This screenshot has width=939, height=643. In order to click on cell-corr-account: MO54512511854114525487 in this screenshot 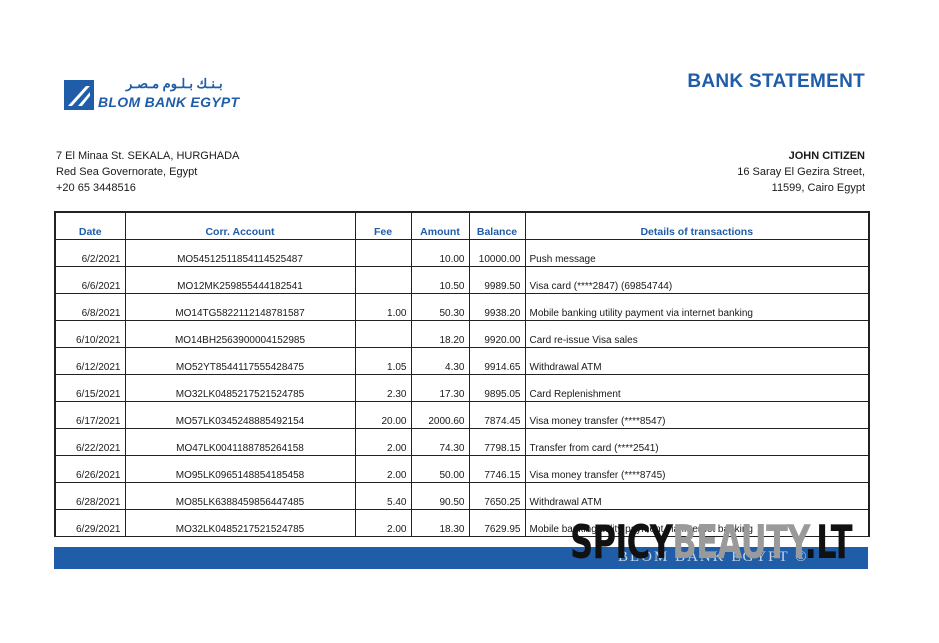, I will do `click(240, 253)`.